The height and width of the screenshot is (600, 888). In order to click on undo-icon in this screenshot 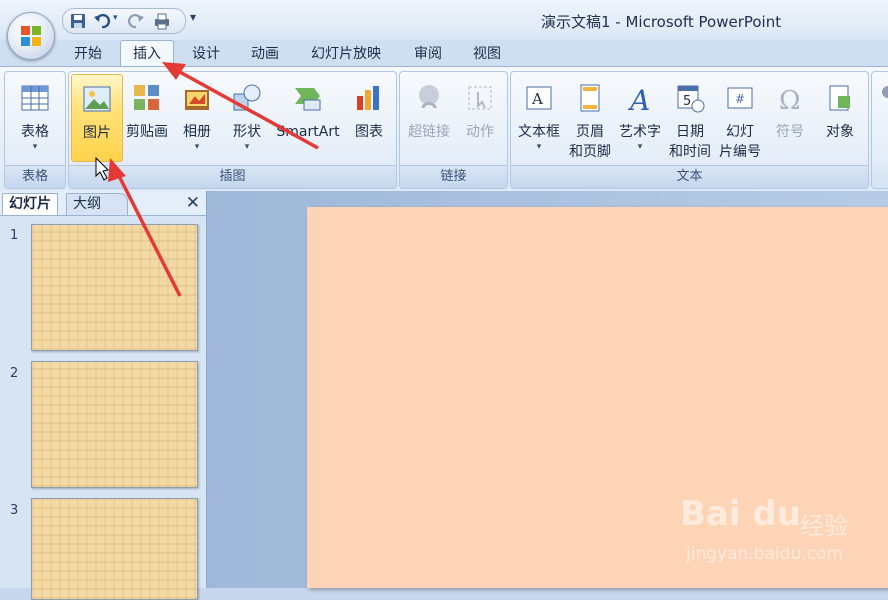, I will do `click(102, 21)`.